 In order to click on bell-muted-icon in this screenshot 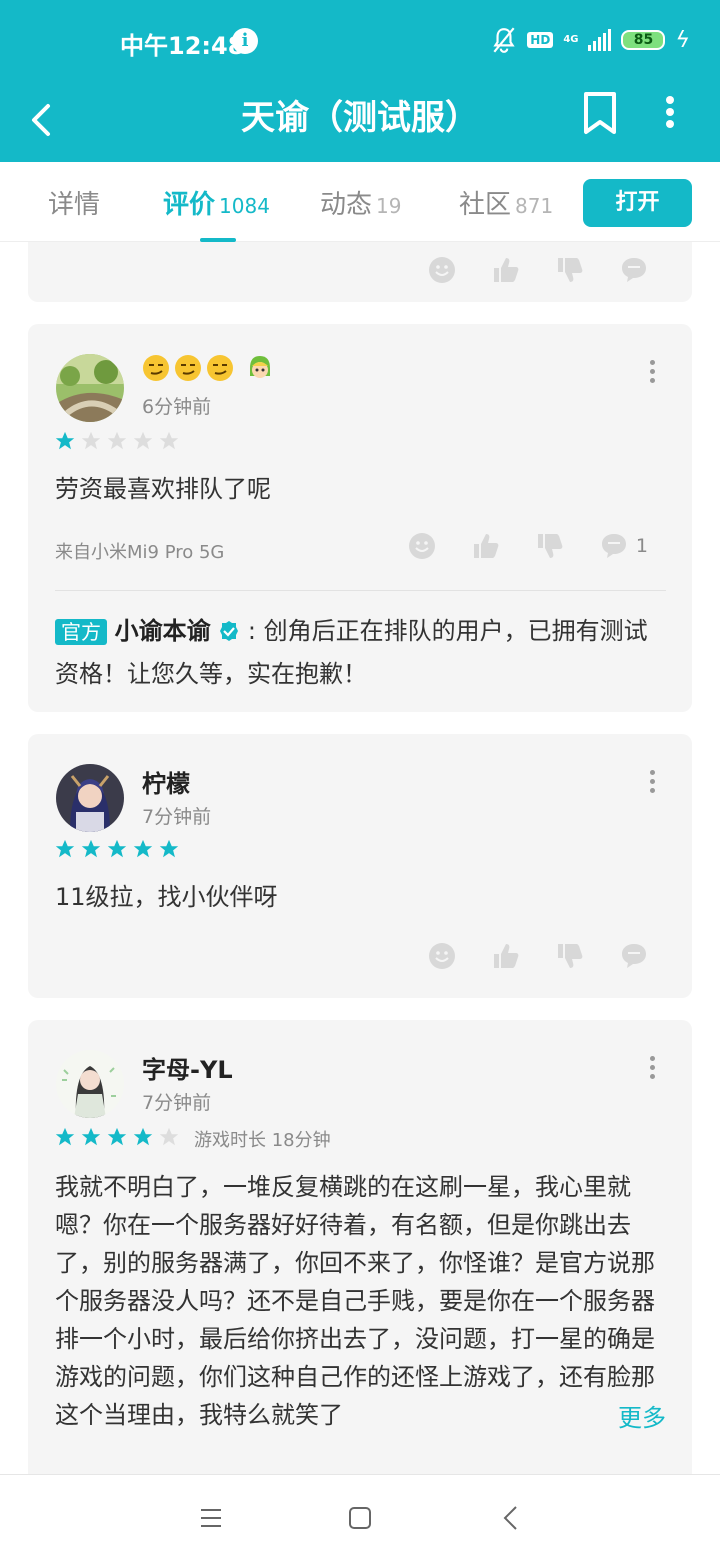, I will do `click(504, 40)`.